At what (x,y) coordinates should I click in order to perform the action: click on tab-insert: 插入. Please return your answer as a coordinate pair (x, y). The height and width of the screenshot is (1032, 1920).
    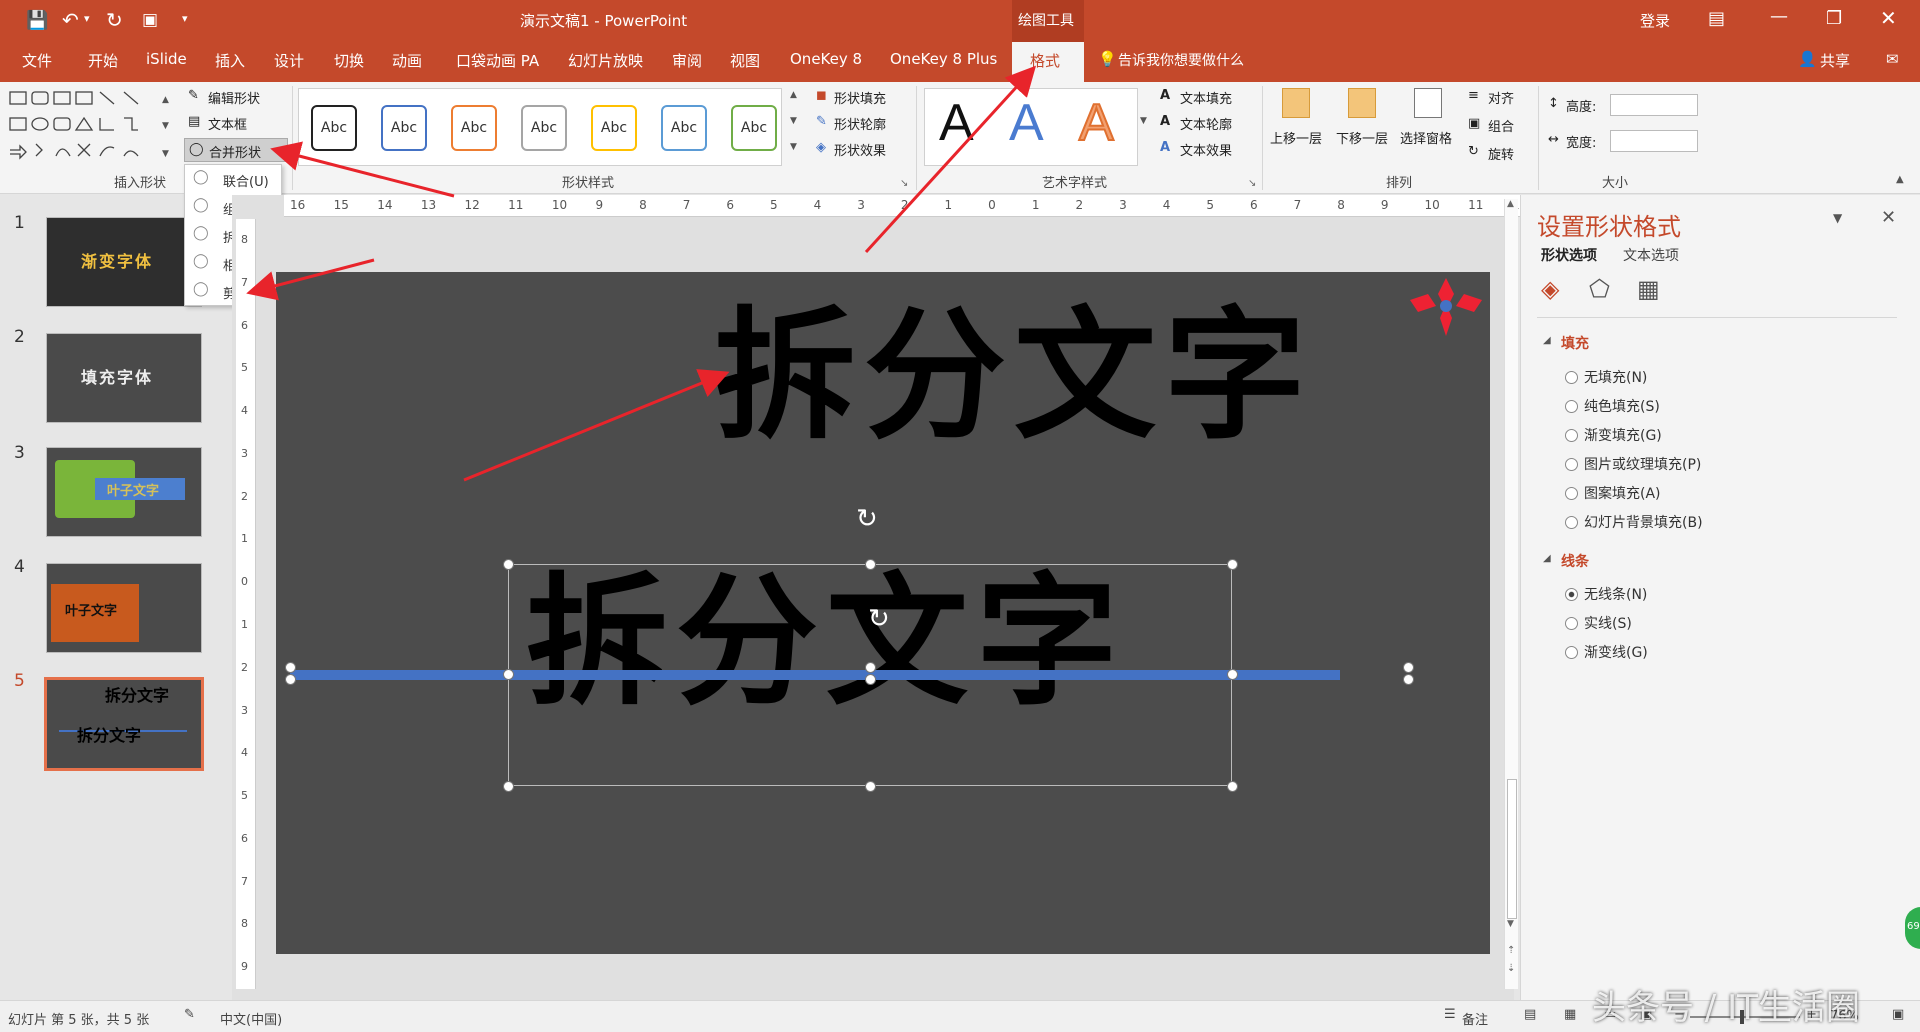
    Looking at the image, I should click on (230, 60).